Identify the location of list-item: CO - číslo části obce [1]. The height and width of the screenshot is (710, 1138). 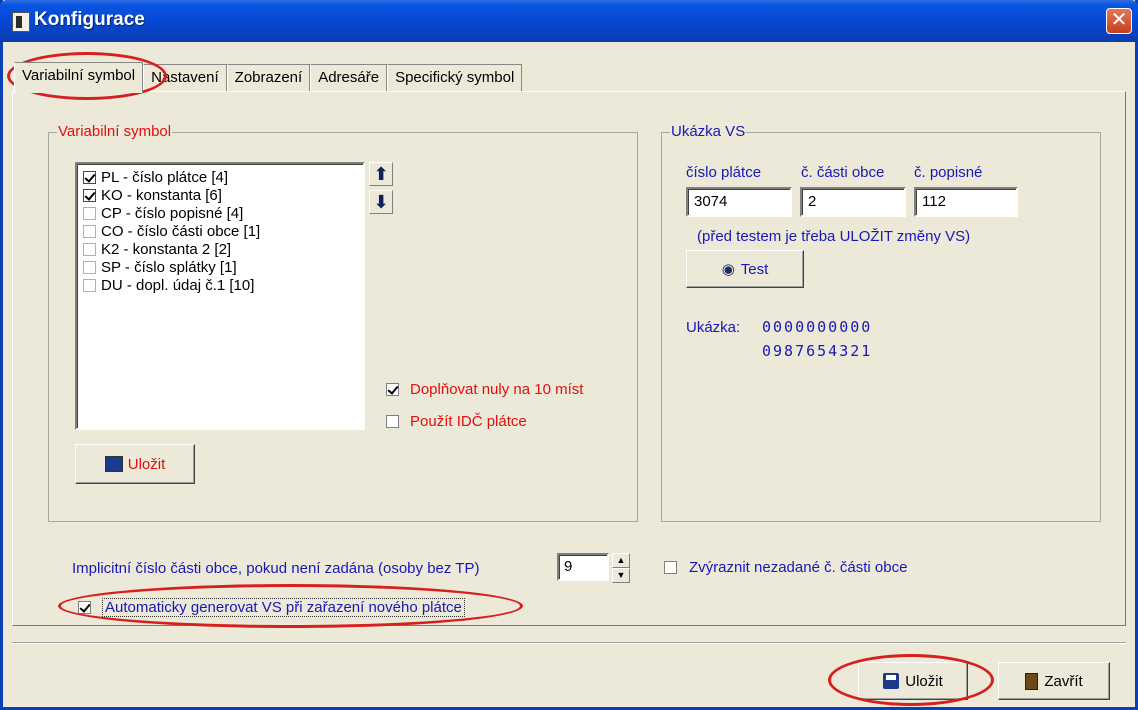
(171, 231).